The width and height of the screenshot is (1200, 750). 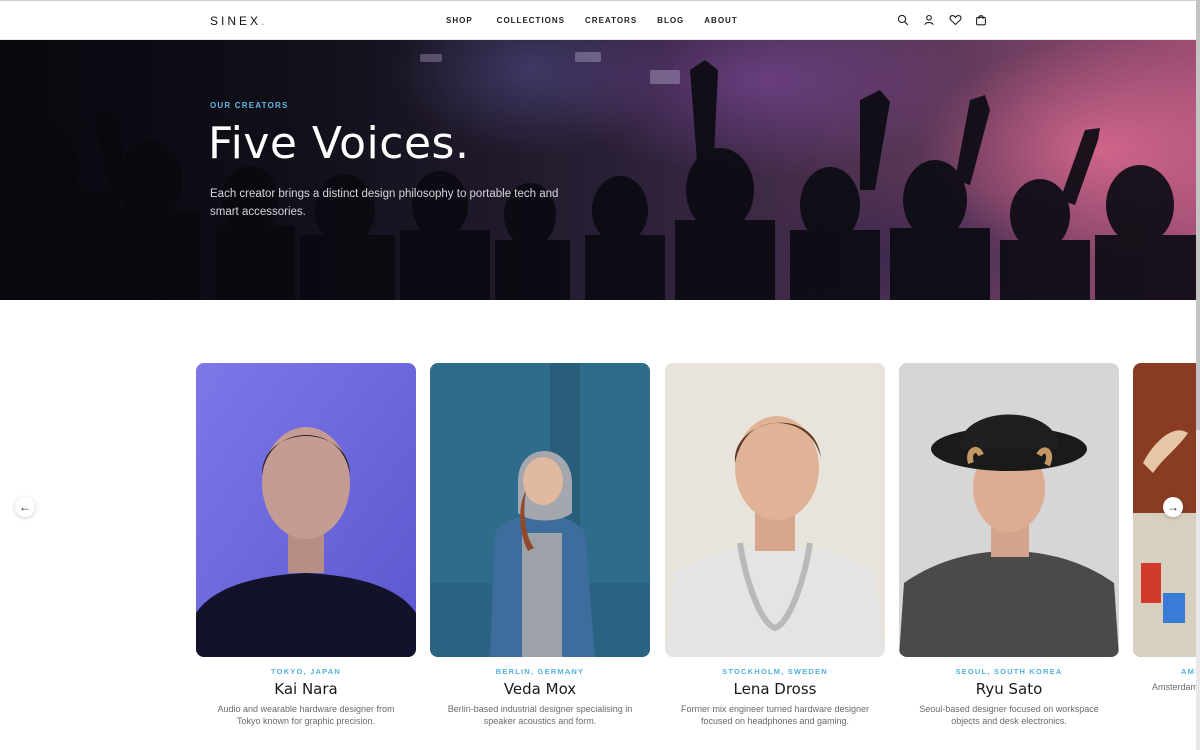 What do you see at coordinates (775, 671) in the screenshot?
I see `creator-location: STOCKHOLM, SWEDEN` at bounding box center [775, 671].